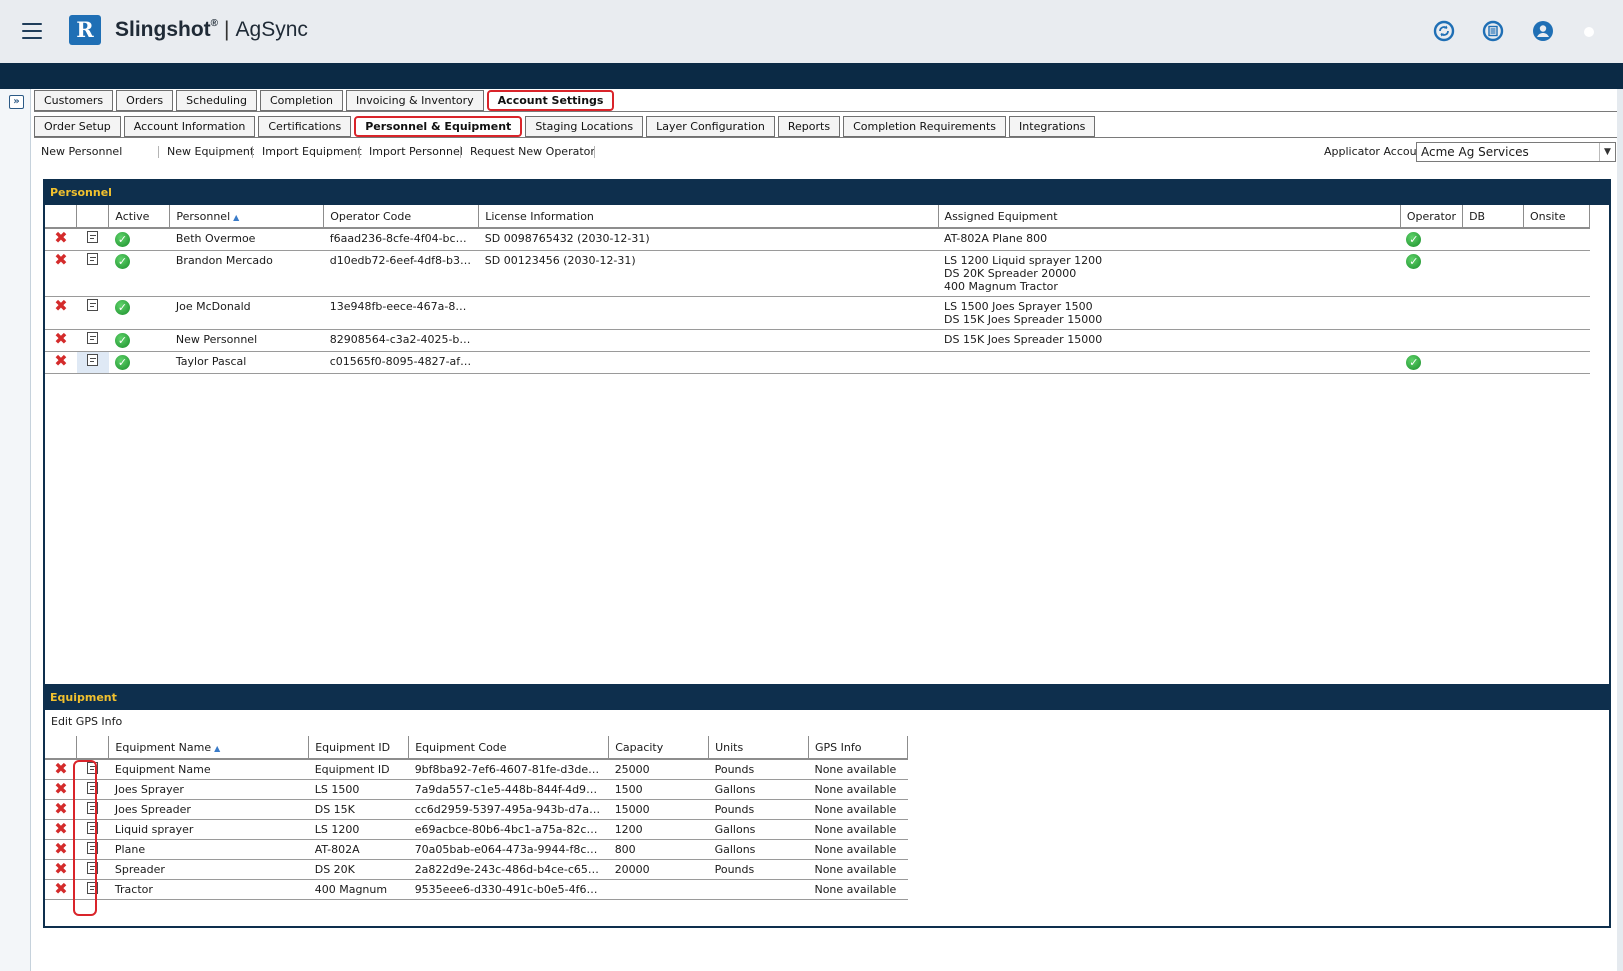  Describe the element at coordinates (359, 748) in the screenshot. I see `col-equipment-id: Equipment ID` at that location.